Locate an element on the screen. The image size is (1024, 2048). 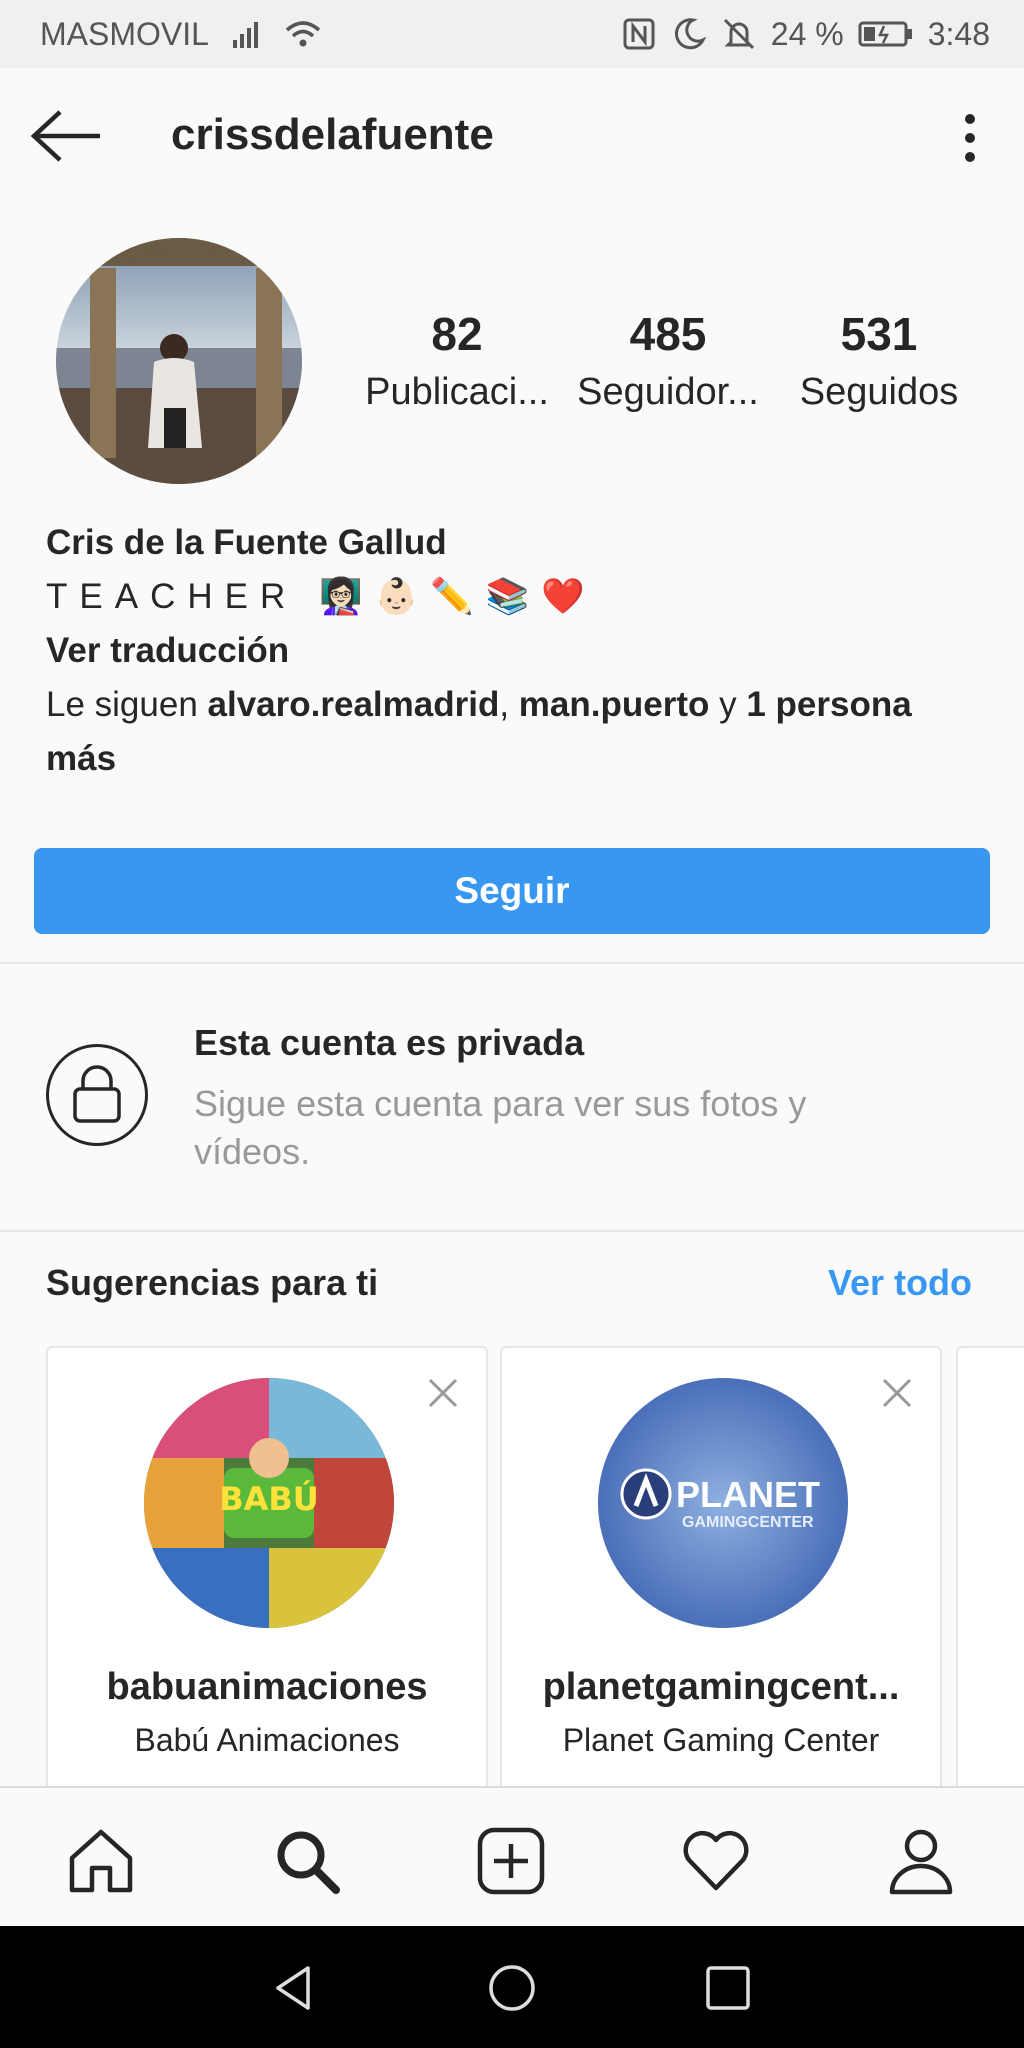
battery-icon is located at coordinates (885, 34).